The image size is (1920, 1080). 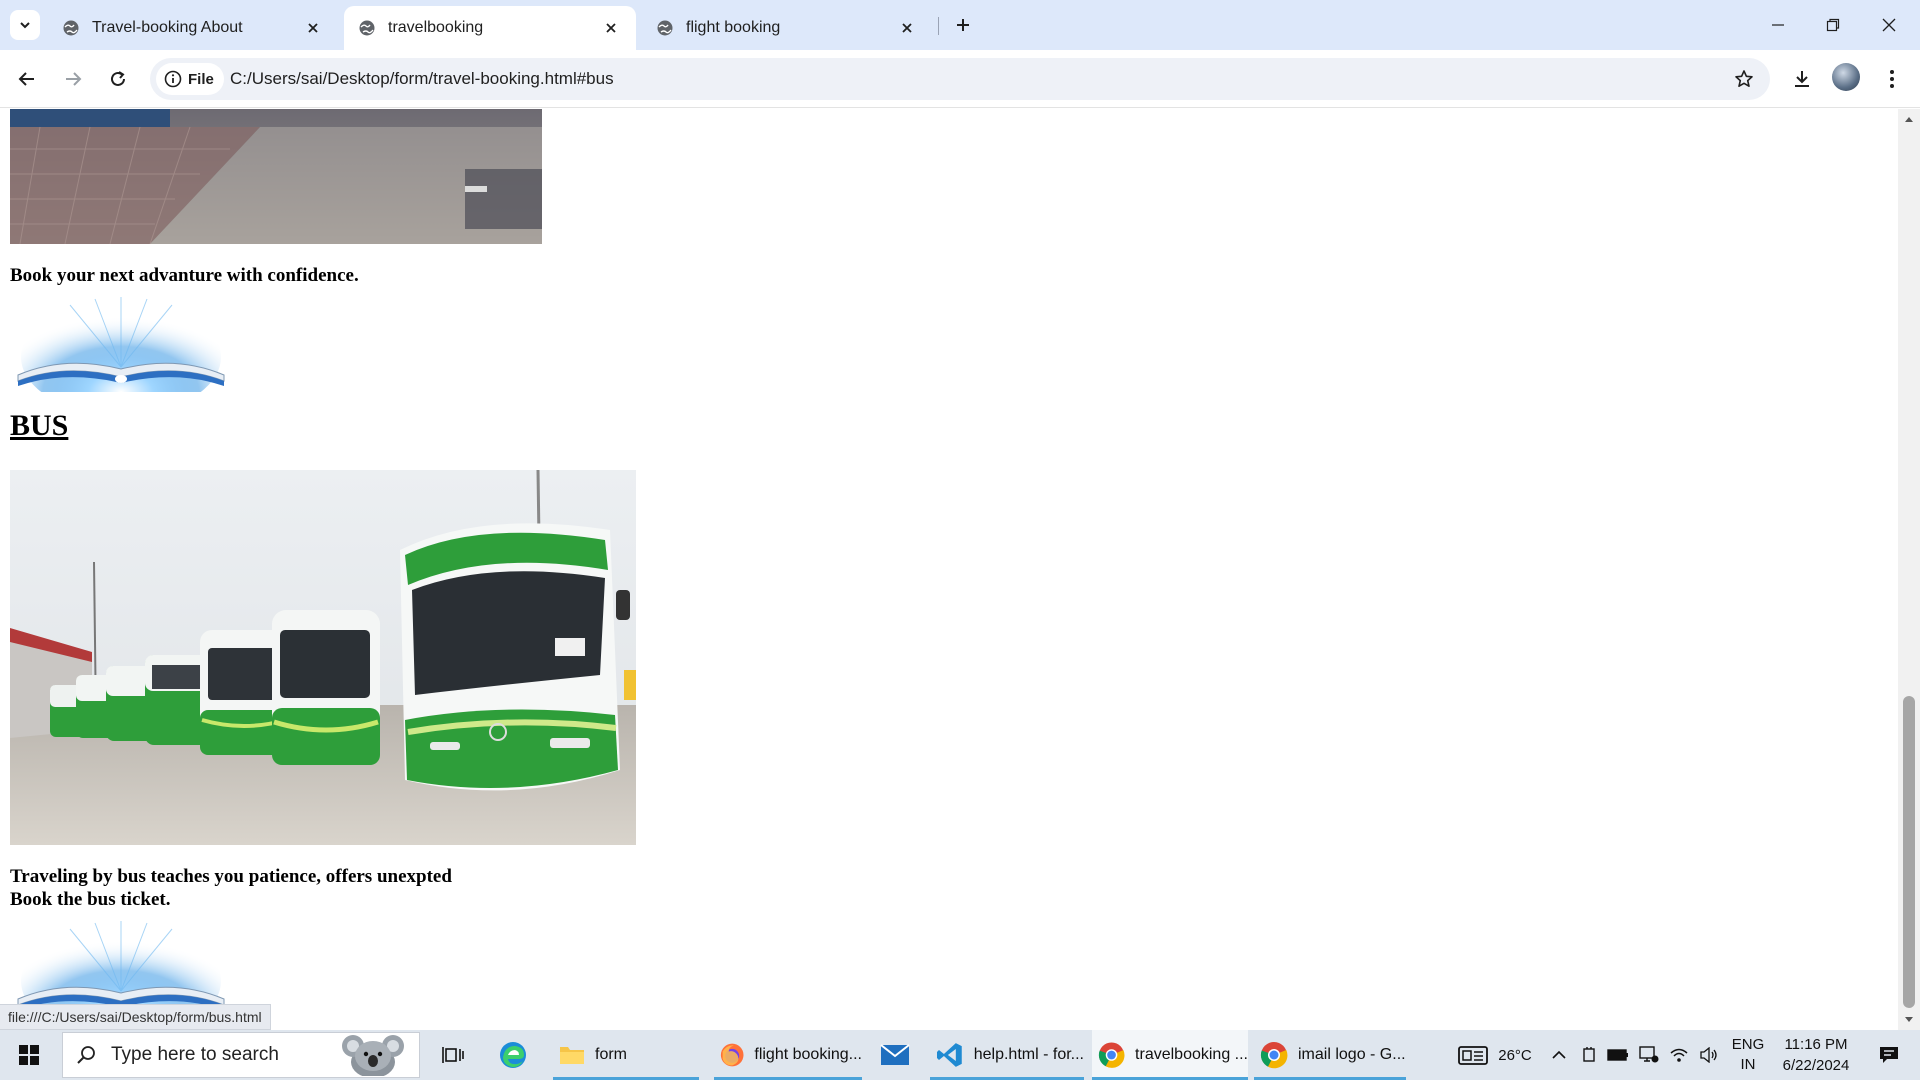 I want to click on forward-button, so click(x=73, y=79).